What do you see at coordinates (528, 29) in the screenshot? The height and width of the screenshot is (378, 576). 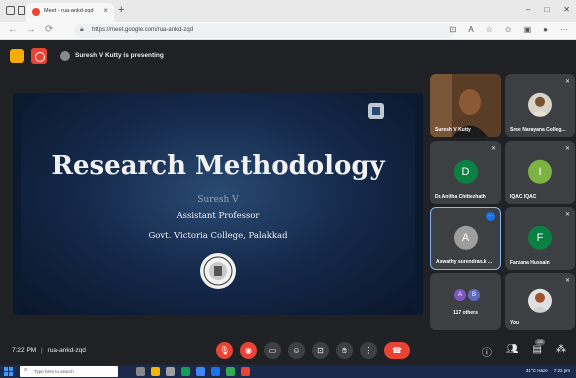 I see `collections-icon: ▣` at bounding box center [528, 29].